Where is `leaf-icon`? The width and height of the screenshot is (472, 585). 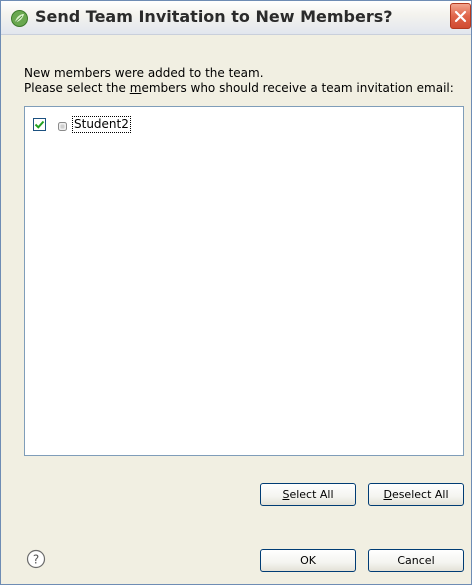 leaf-icon is located at coordinates (19, 18).